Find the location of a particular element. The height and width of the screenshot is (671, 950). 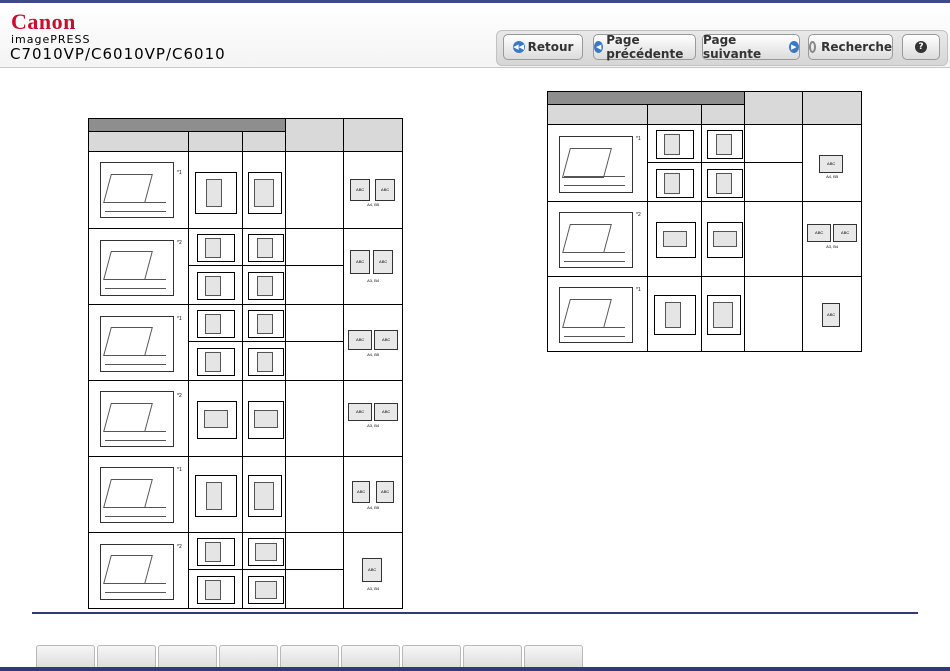

previous-page-label: Page précédente is located at coordinates (645, 47).